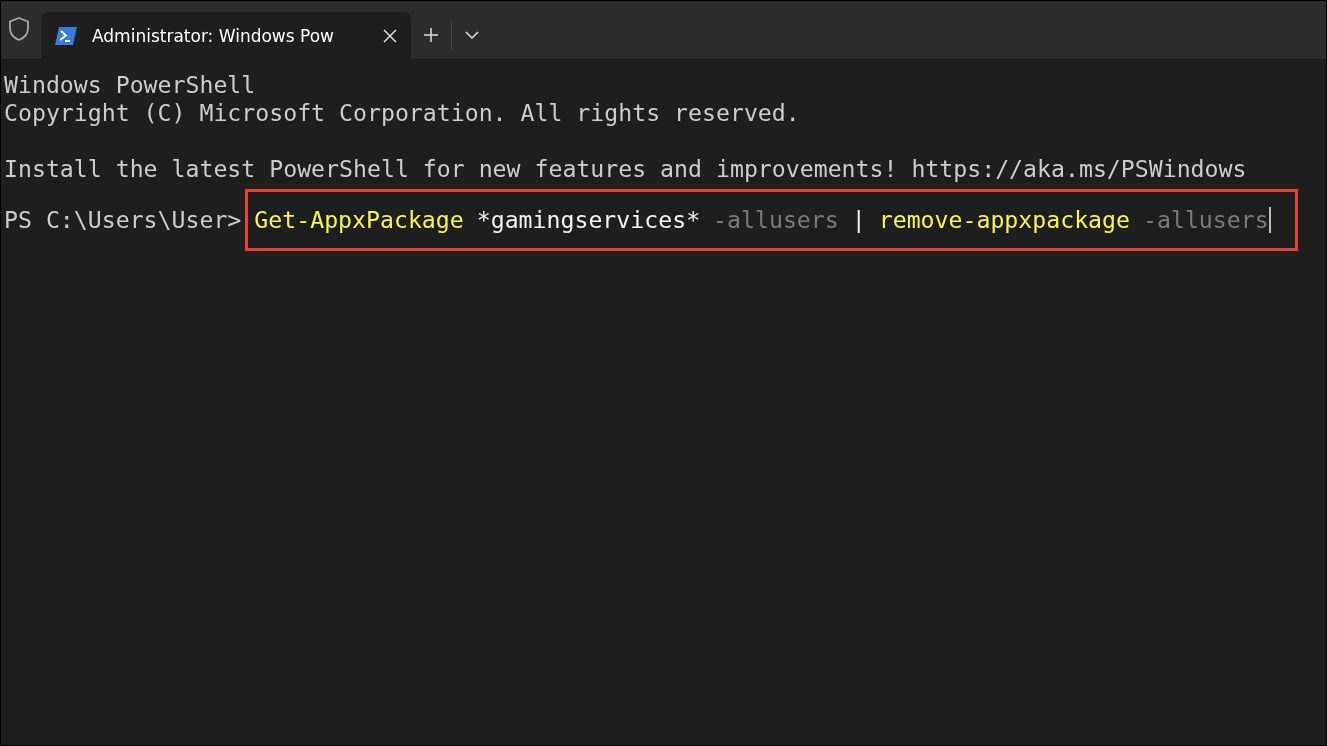 The image size is (1327, 746). I want to click on tab-title: Administrator: Windows Pow, so click(213, 35).